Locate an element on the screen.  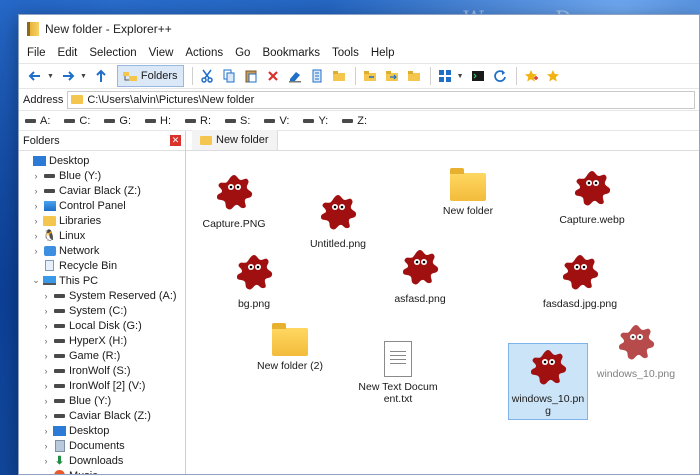
rename-icon is located at coordinates (295, 76).